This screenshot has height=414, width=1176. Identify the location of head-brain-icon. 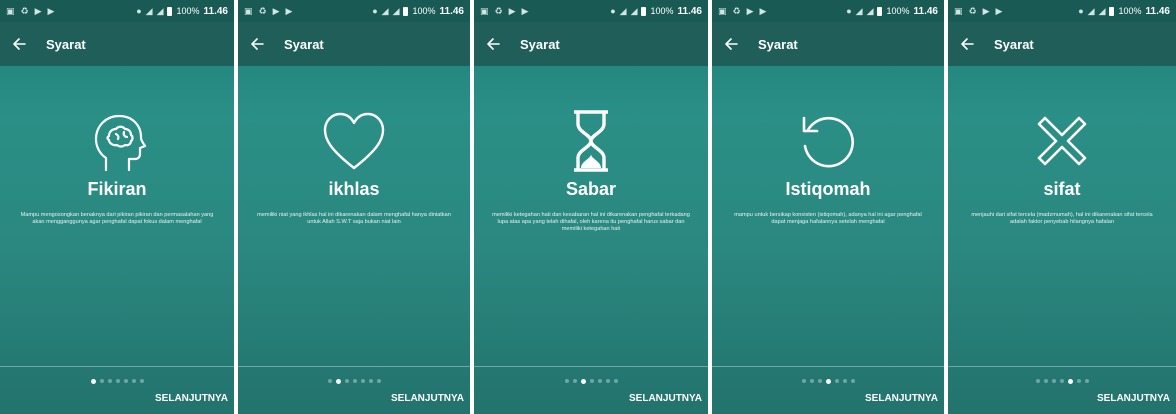
(117, 141).